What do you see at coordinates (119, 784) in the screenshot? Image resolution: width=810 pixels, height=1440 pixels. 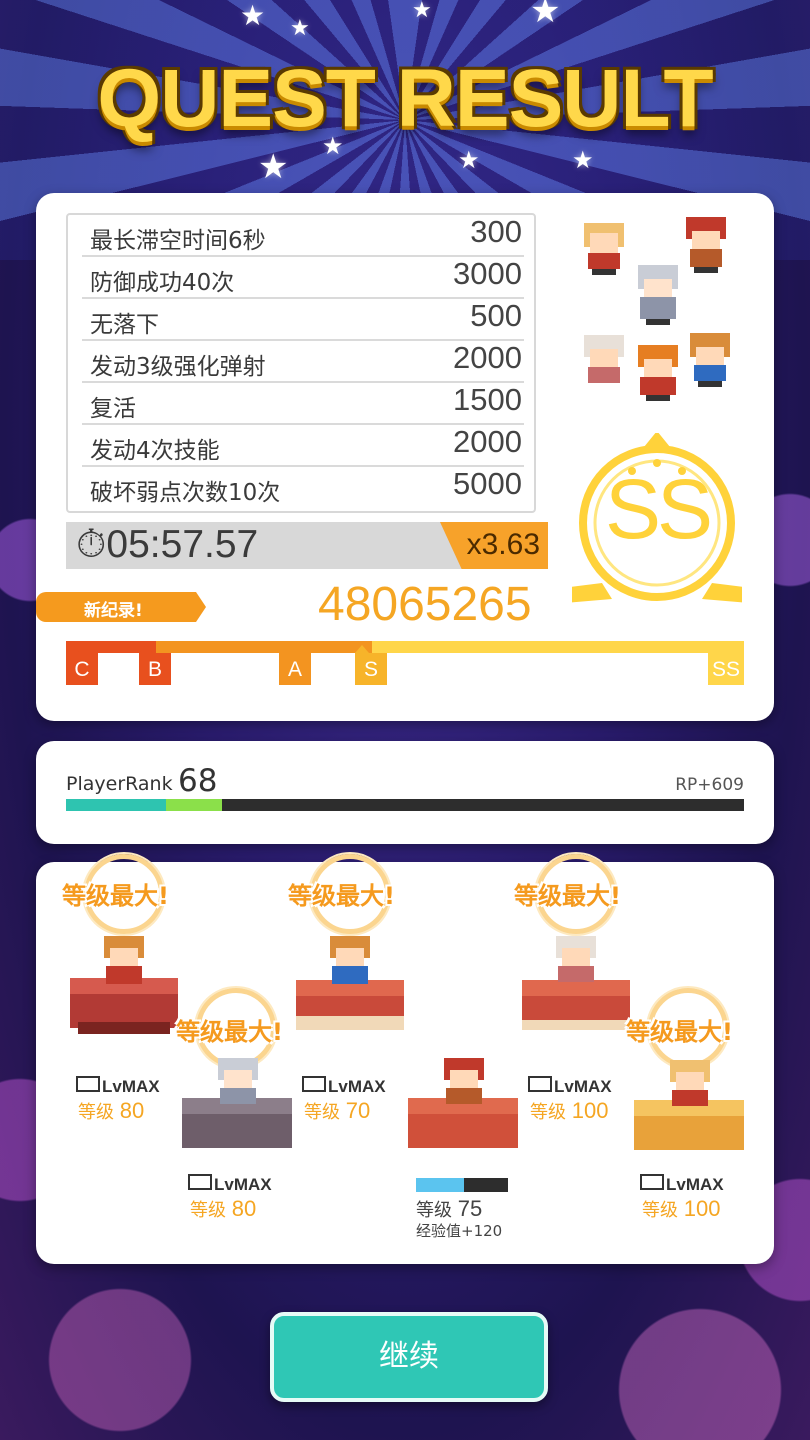 I see `player-rank-label: PlayerRank` at bounding box center [119, 784].